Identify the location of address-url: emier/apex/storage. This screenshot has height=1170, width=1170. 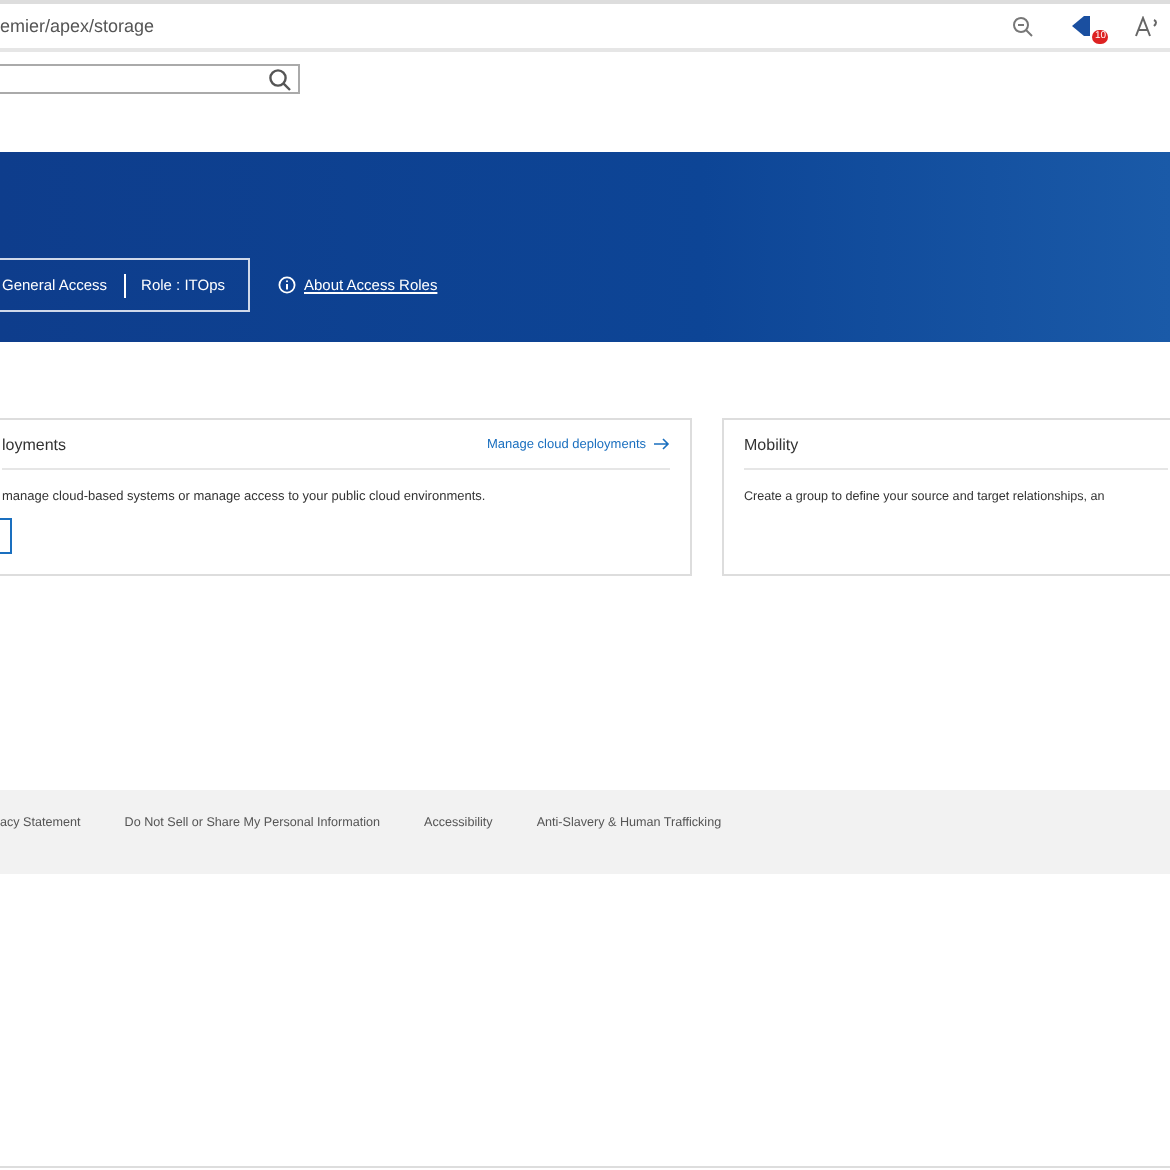
(77, 26).